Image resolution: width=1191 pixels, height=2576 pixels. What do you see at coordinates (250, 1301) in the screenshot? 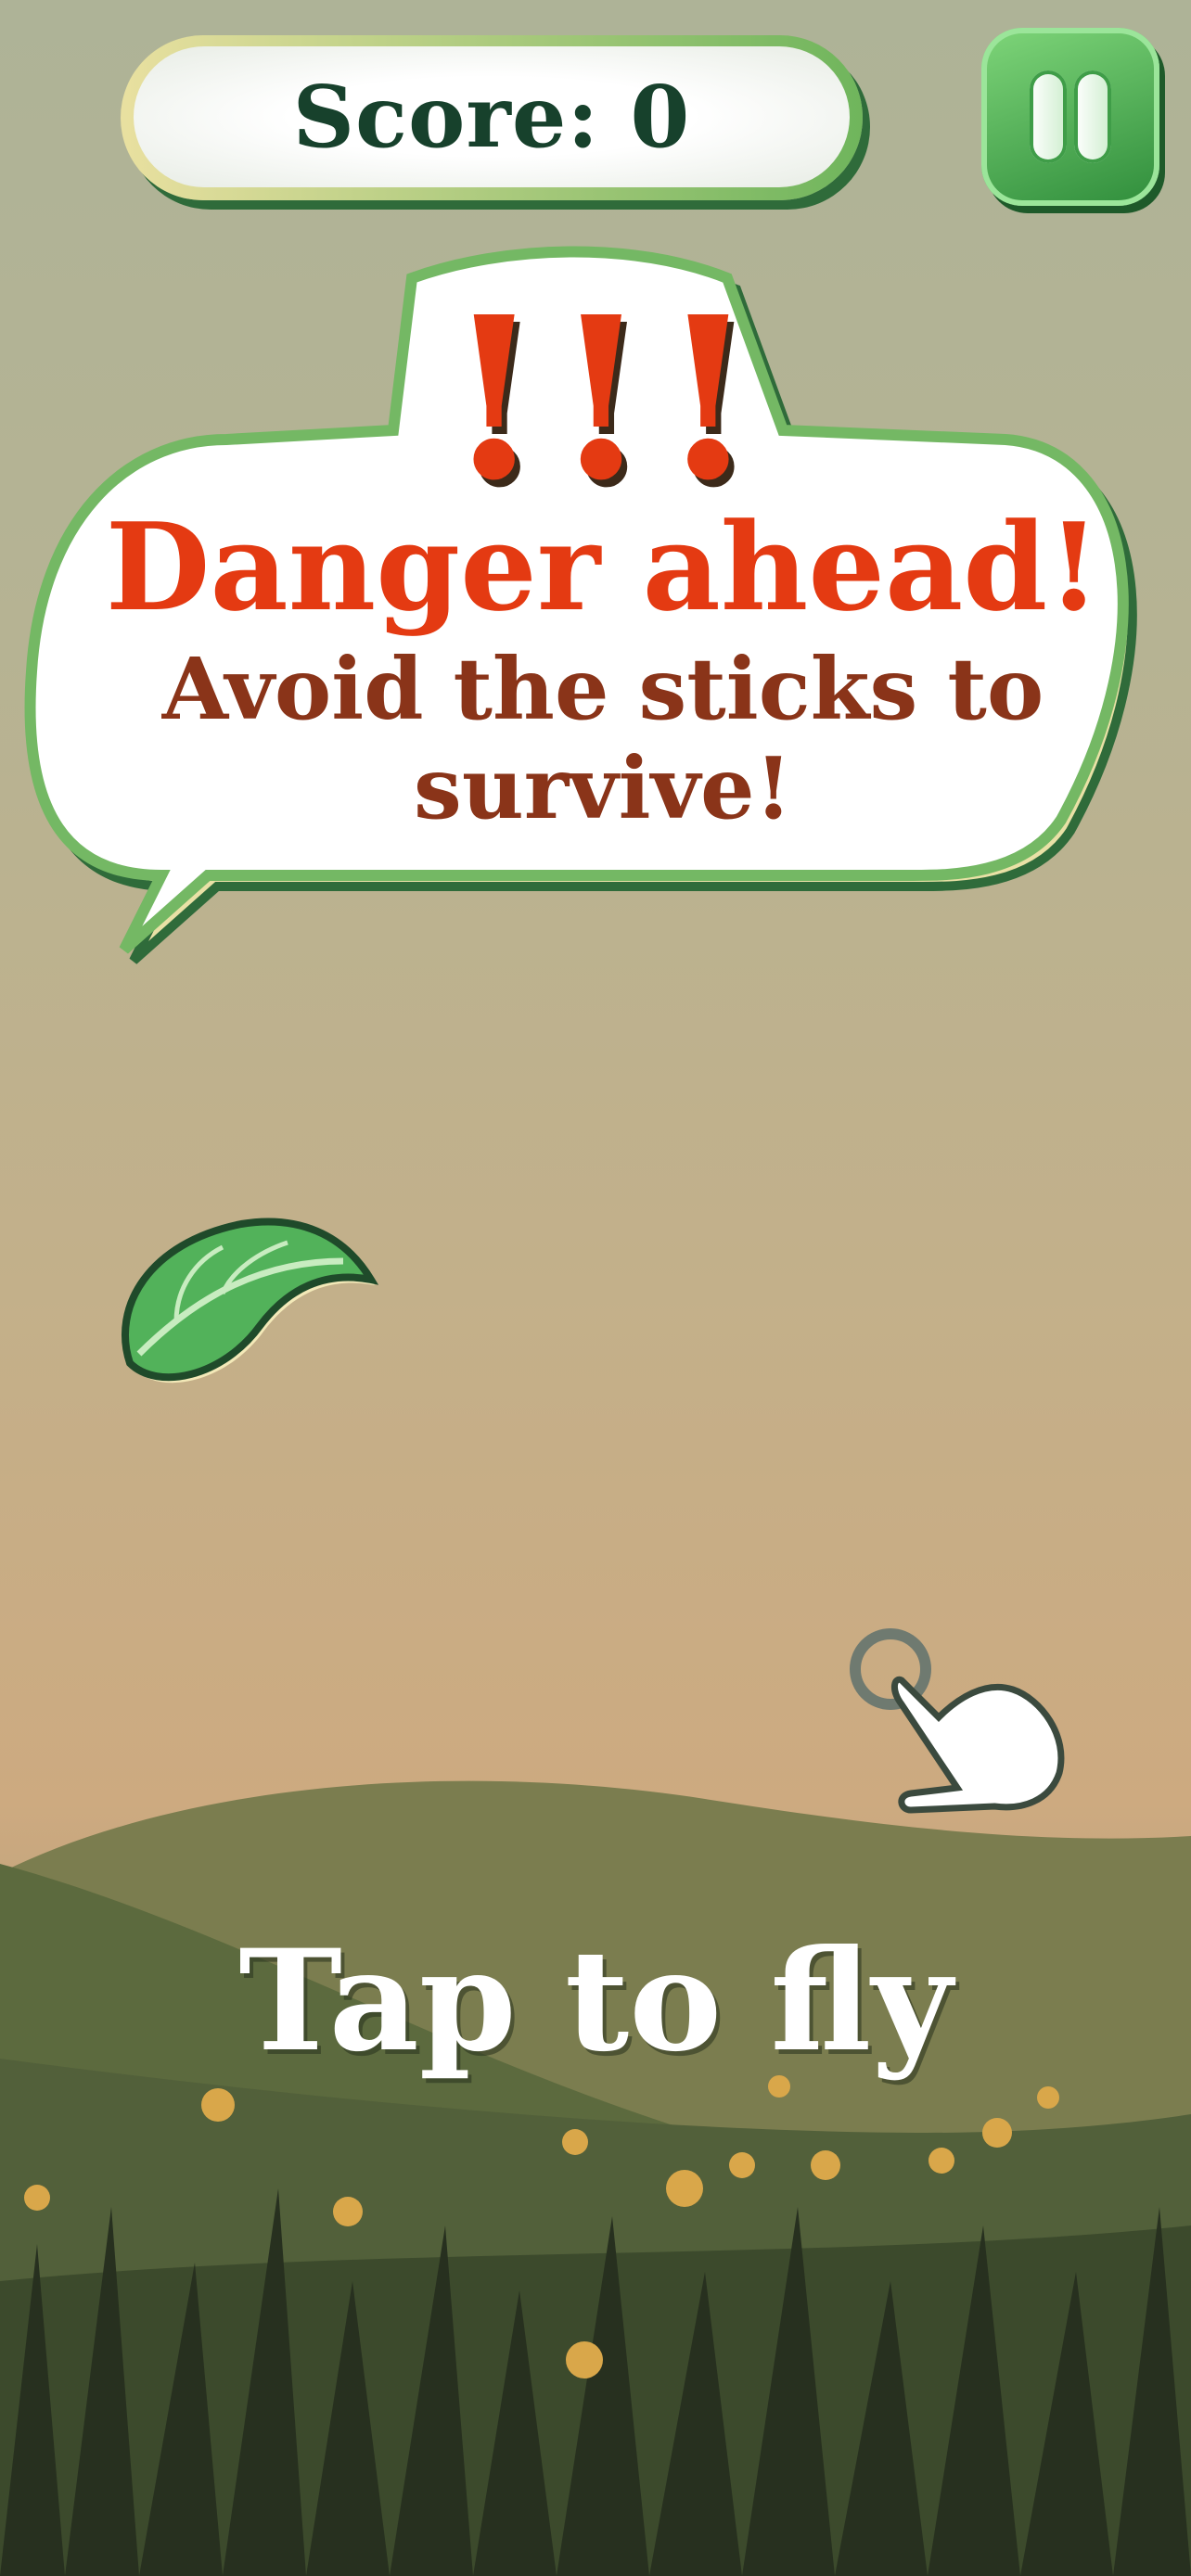
I see `leaf-icon` at bounding box center [250, 1301].